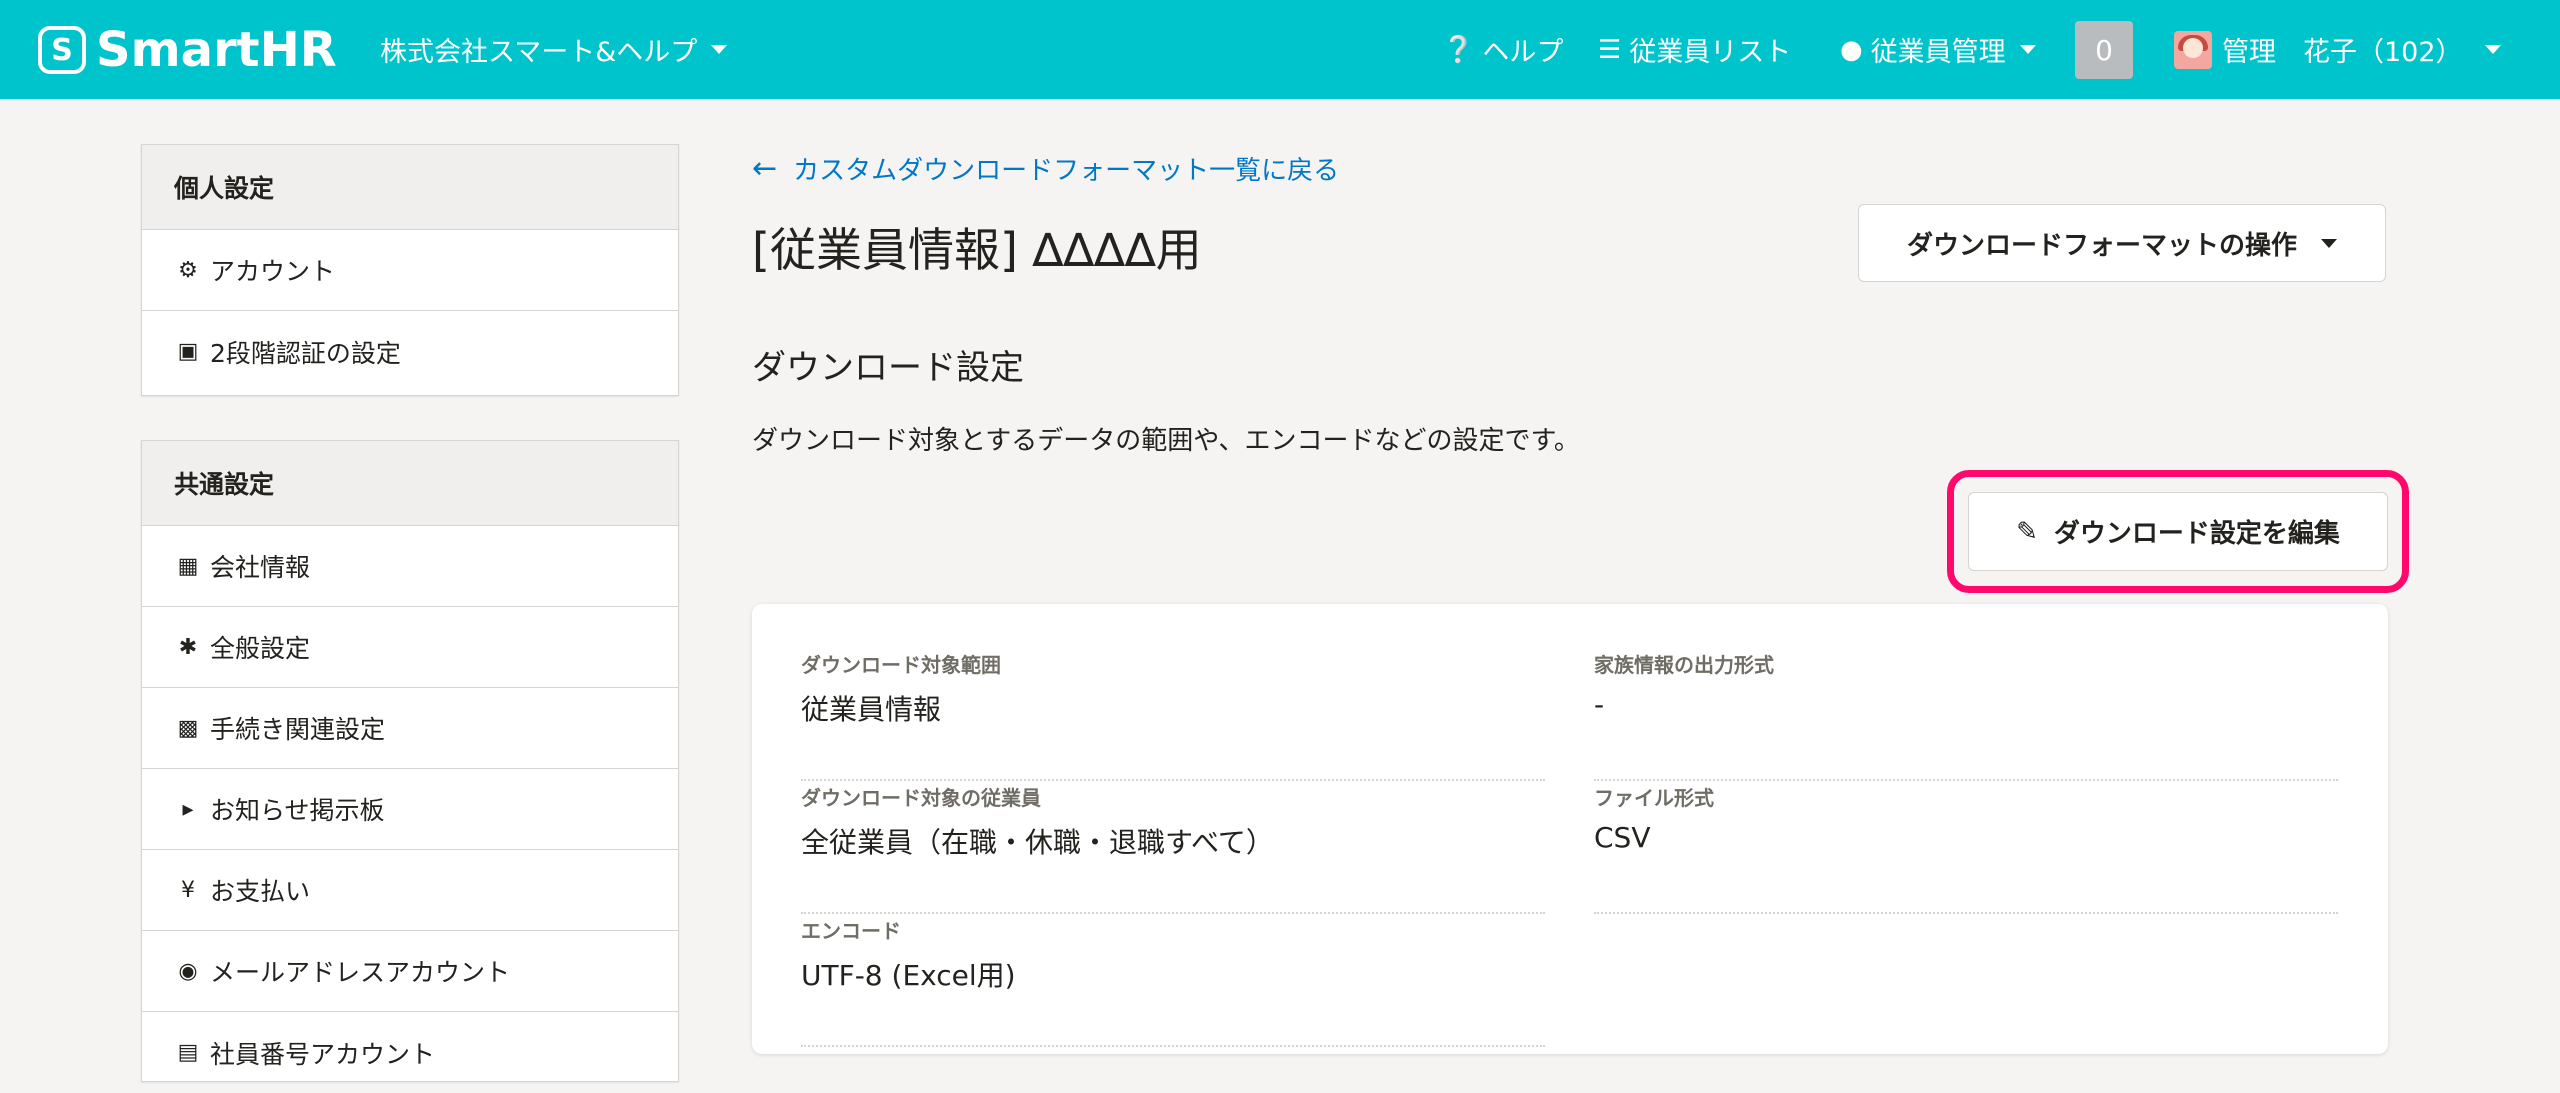 The image size is (2560, 1093). What do you see at coordinates (851, 931) in the screenshot?
I see `field-label: エンコード` at bounding box center [851, 931].